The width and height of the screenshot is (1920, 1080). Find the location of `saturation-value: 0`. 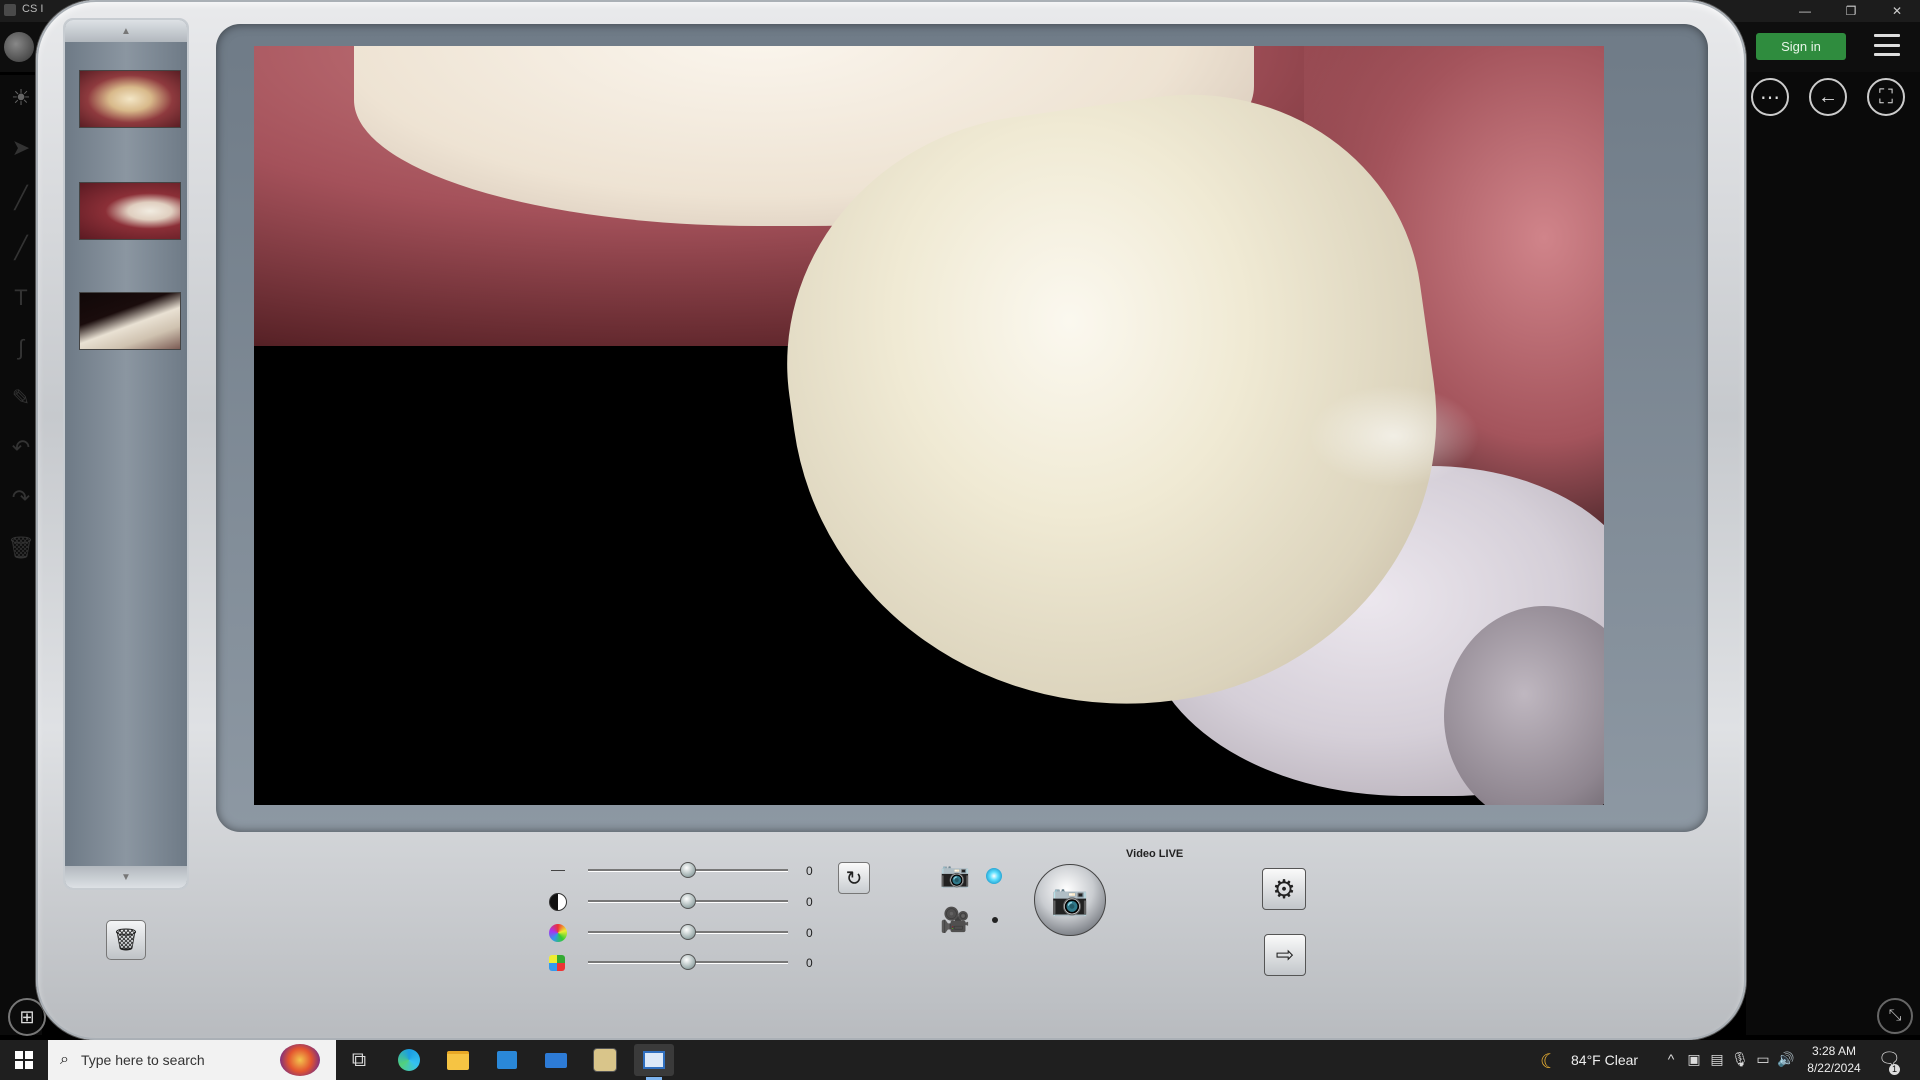

saturation-value: 0 is located at coordinates (809, 933).